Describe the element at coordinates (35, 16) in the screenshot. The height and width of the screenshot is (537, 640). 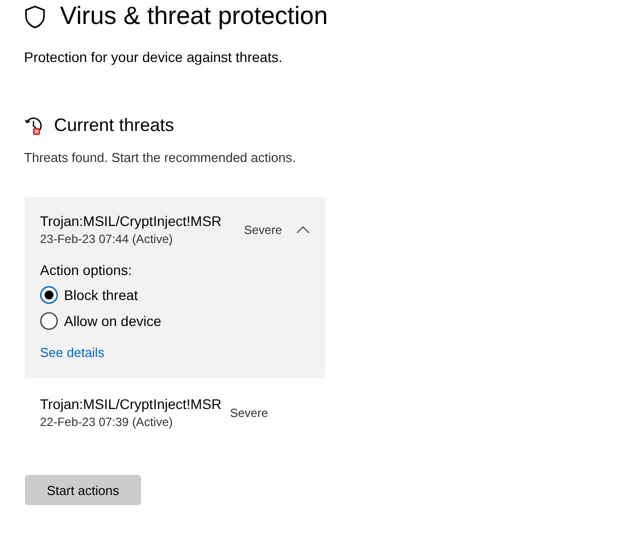
I see `shield-icon` at that location.